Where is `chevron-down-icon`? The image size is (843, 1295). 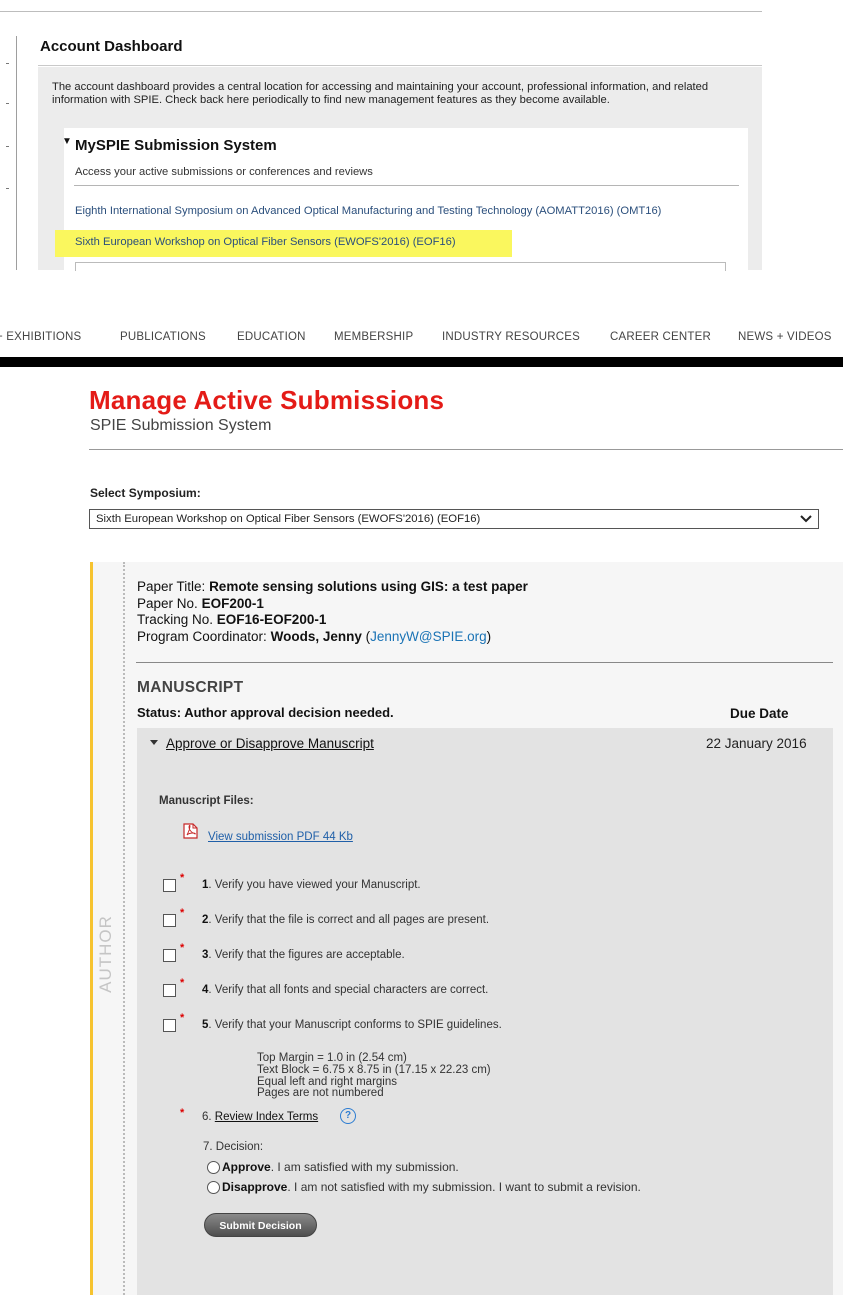
chevron-down-icon is located at coordinates (806, 520).